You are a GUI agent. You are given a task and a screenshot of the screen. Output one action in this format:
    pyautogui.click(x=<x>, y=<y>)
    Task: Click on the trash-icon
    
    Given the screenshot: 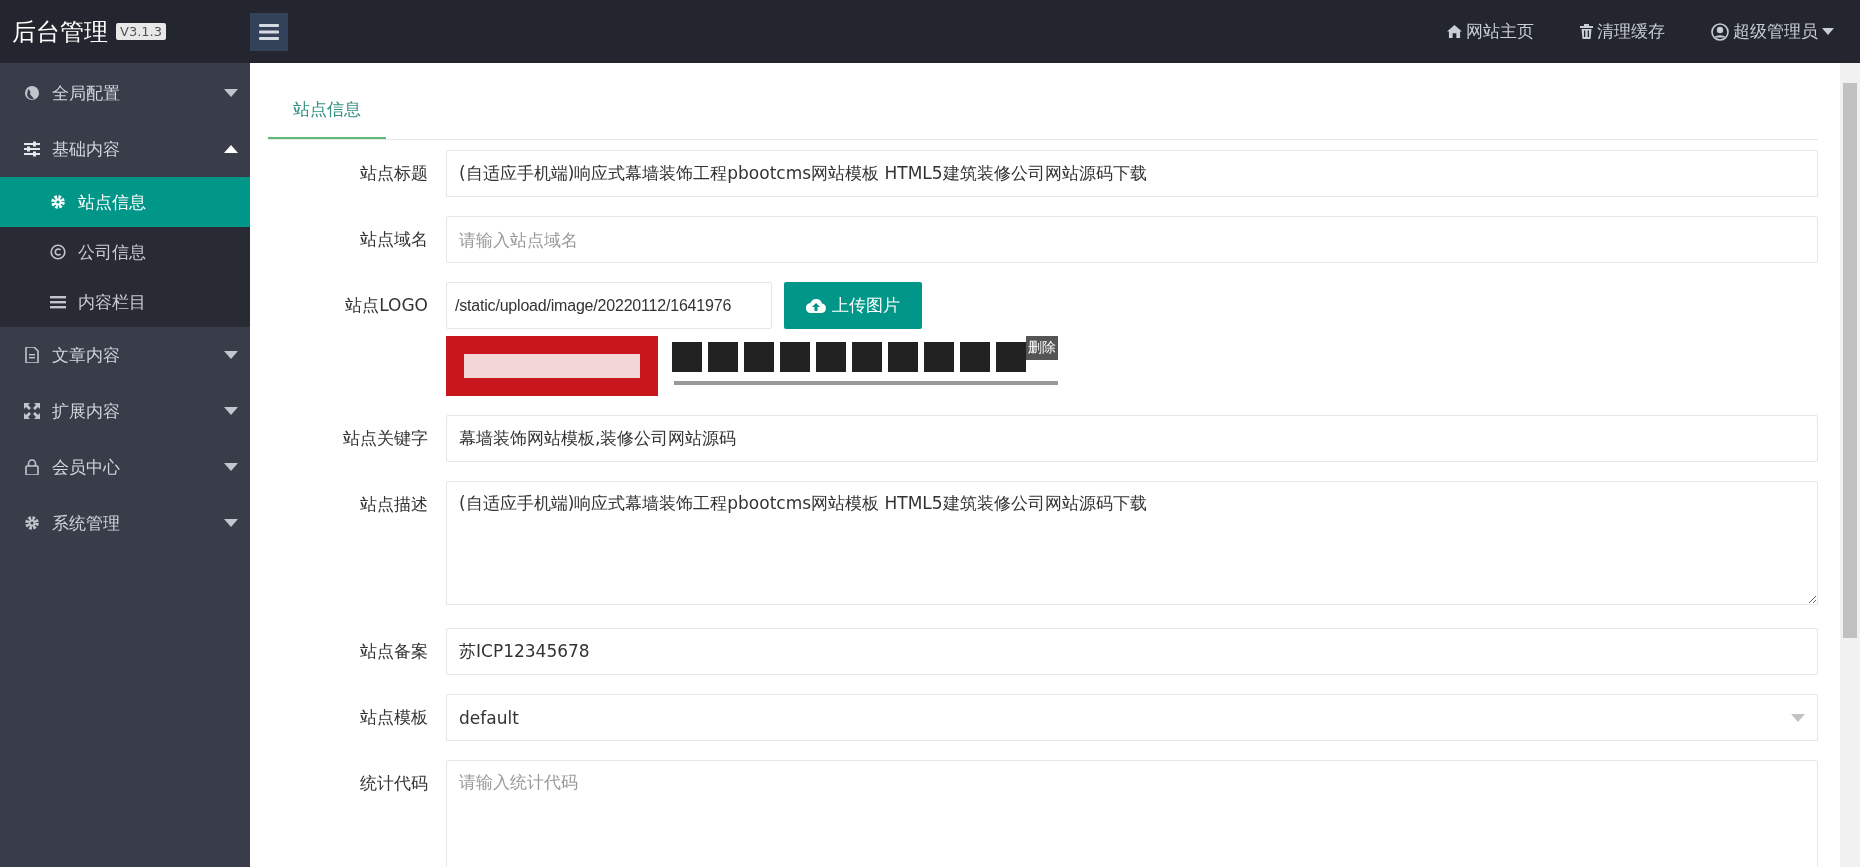 What is the action you would take?
    pyautogui.click(x=1586, y=31)
    